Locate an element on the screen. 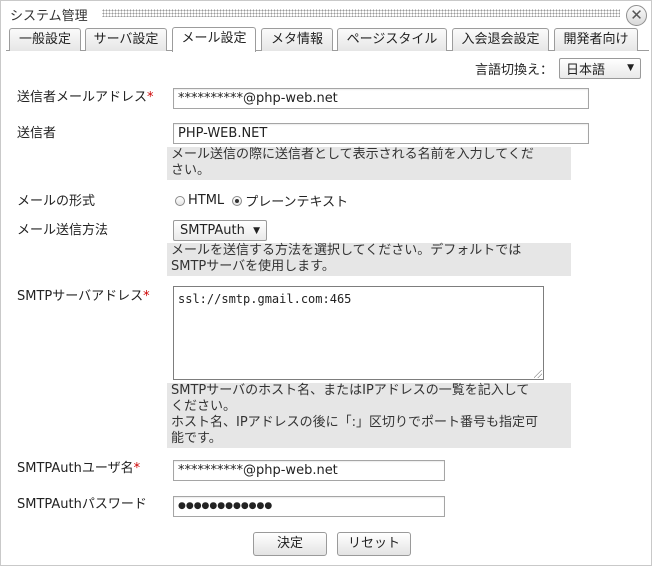 Image resolution: width=652 pixels, height=566 pixels. tab-developer: 開発者向け is located at coordinates (596, 39).